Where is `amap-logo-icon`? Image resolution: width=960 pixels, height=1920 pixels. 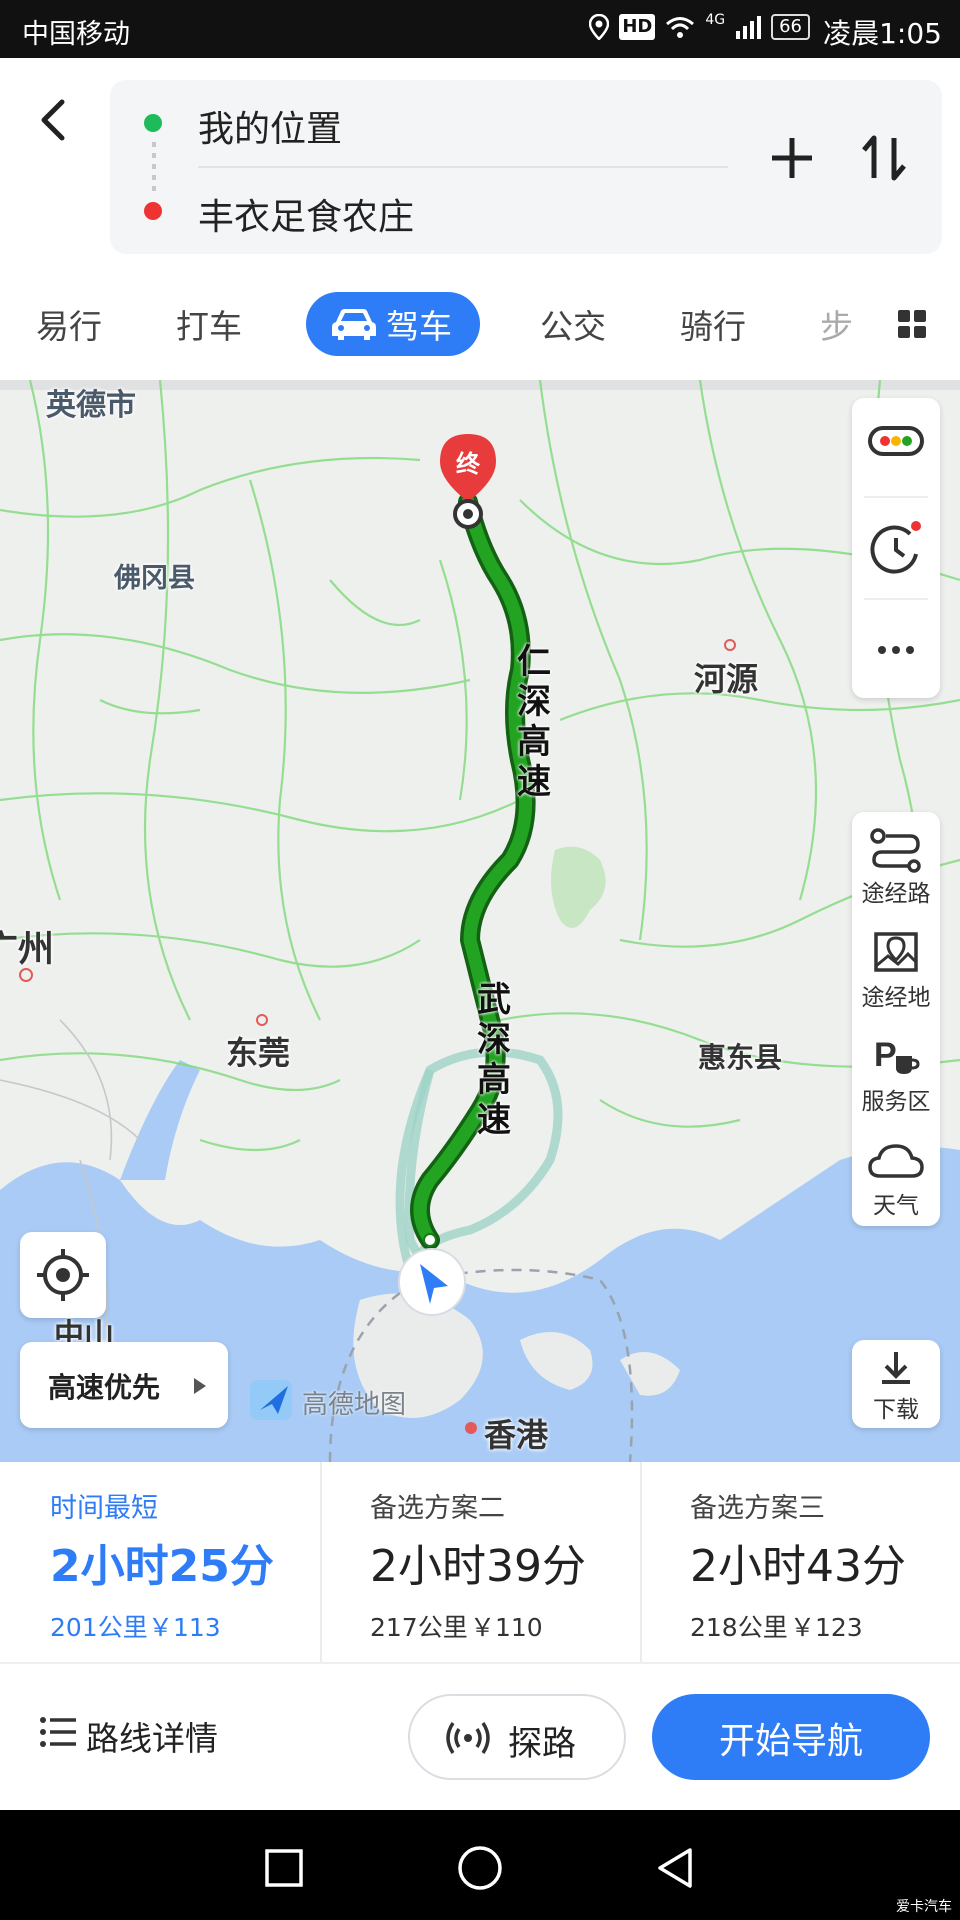 amap-logo-icon is located at coordinates (271, 1400).